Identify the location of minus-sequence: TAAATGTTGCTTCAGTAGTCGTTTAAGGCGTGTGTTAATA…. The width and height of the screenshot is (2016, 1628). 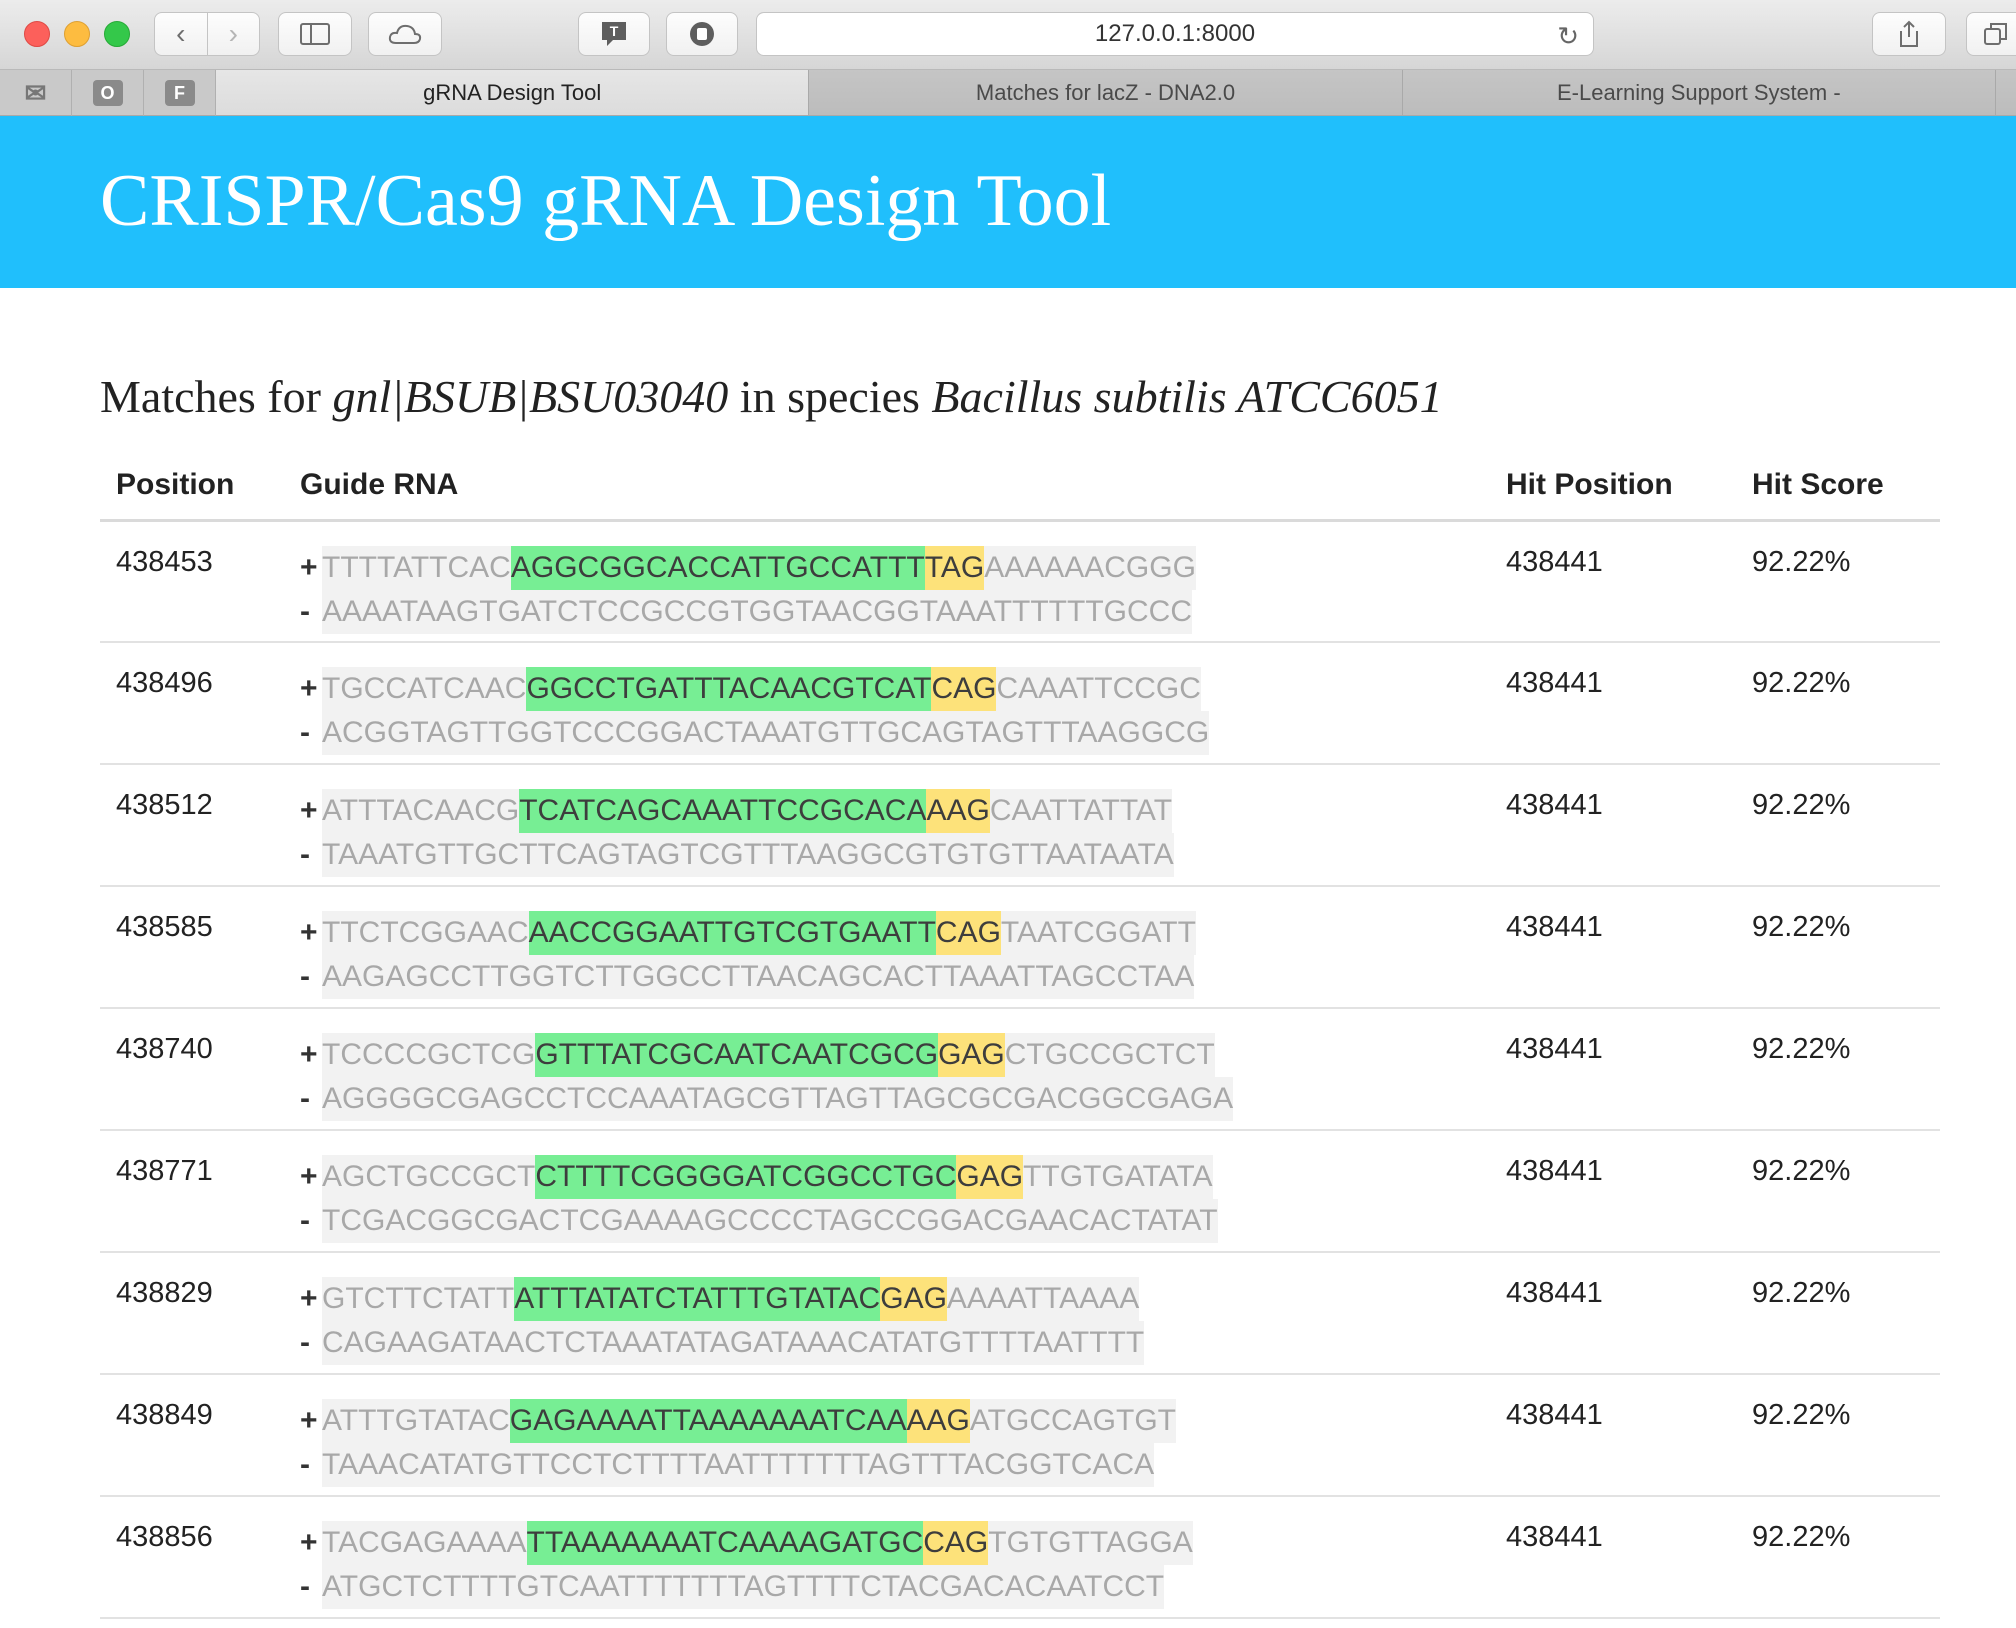
(748, 854).